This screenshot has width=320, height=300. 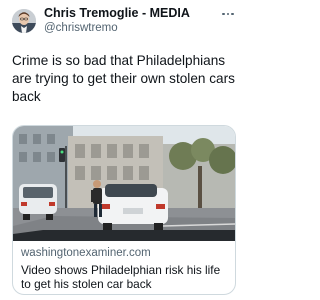 What do you see at coordinates (86, 253) in the screenshot?
I see `link-card-domain: washingtonexaminer.com` at bounding box center [86, 253].